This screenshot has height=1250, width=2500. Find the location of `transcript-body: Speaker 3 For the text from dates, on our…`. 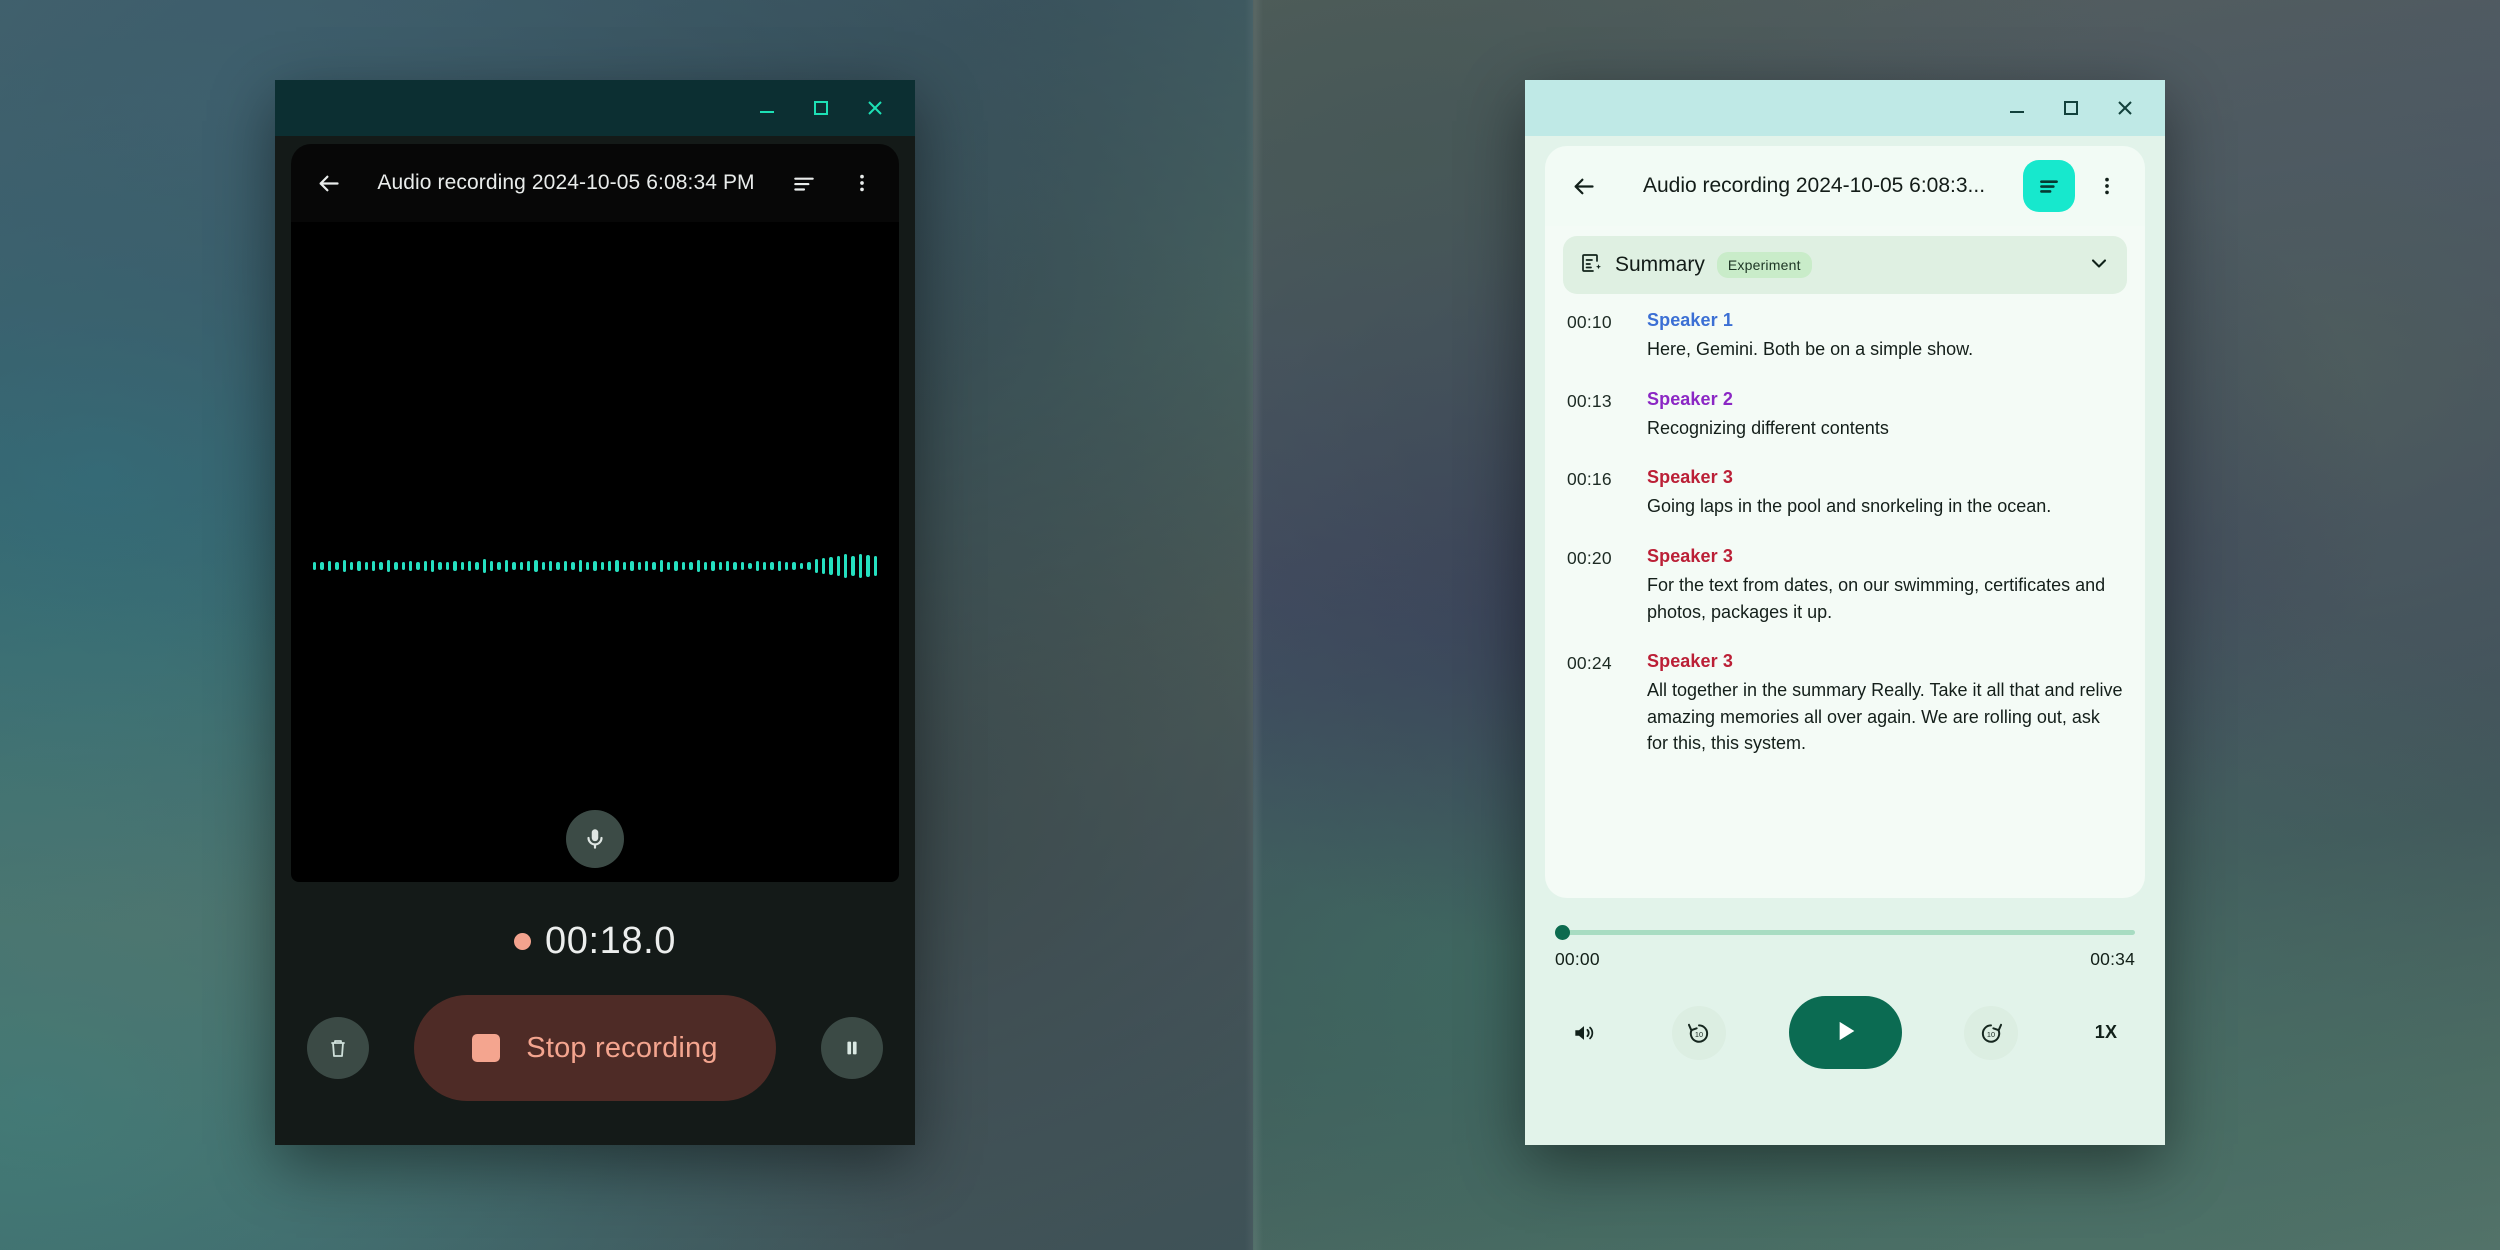

transcript-body: Speaker 3 For the text from dates, on our… is located at coordinates (1885, 585).